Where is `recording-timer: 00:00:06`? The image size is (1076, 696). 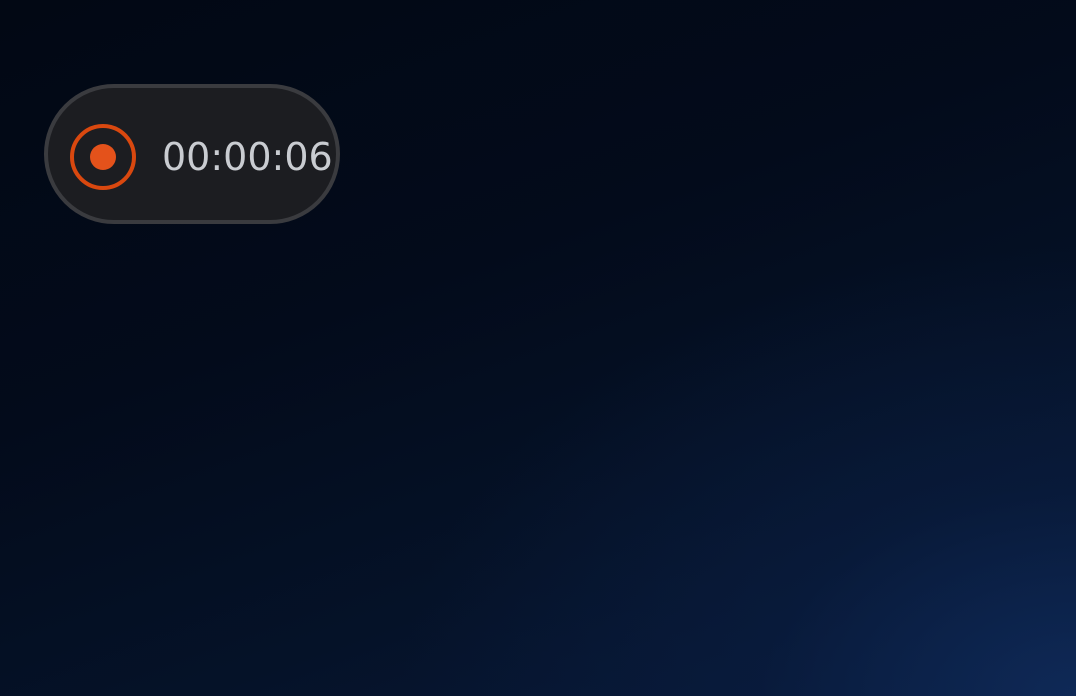
recording-timer: 00:00:06 is located at coordinates (247, 157).